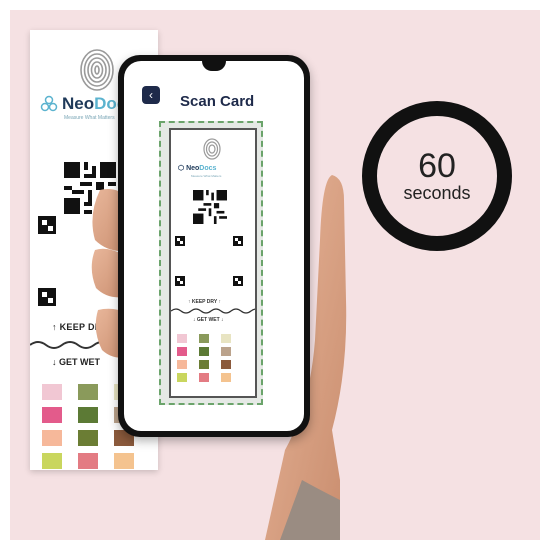  What do you see at coordinates (197, 168) in the screenshot?
I see `brand-name: ⬡ NeoDocs` at bounding box center [197, 168].